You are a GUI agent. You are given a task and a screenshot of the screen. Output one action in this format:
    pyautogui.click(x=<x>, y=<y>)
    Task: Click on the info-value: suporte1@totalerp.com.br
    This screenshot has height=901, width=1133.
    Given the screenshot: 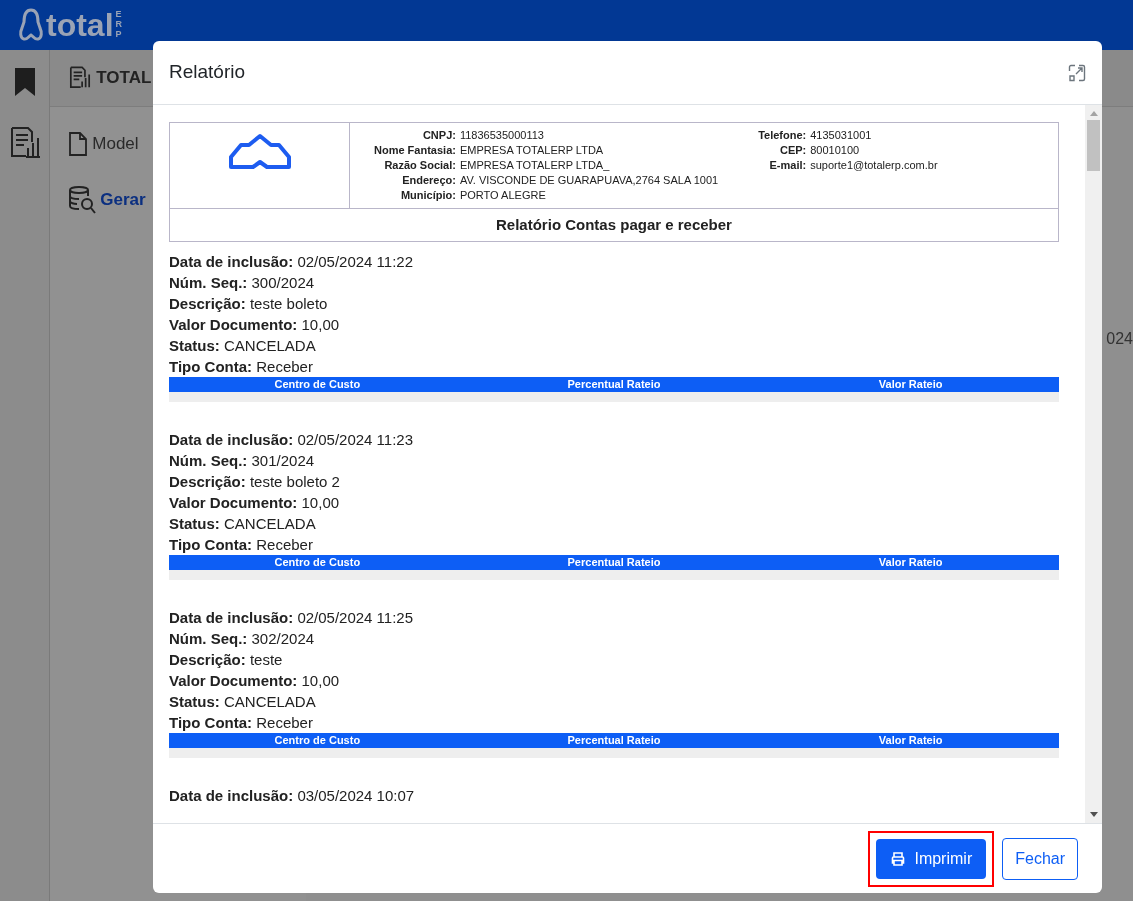 What is the action you would take?
    pyautogui.click(x=874, y=165)
    